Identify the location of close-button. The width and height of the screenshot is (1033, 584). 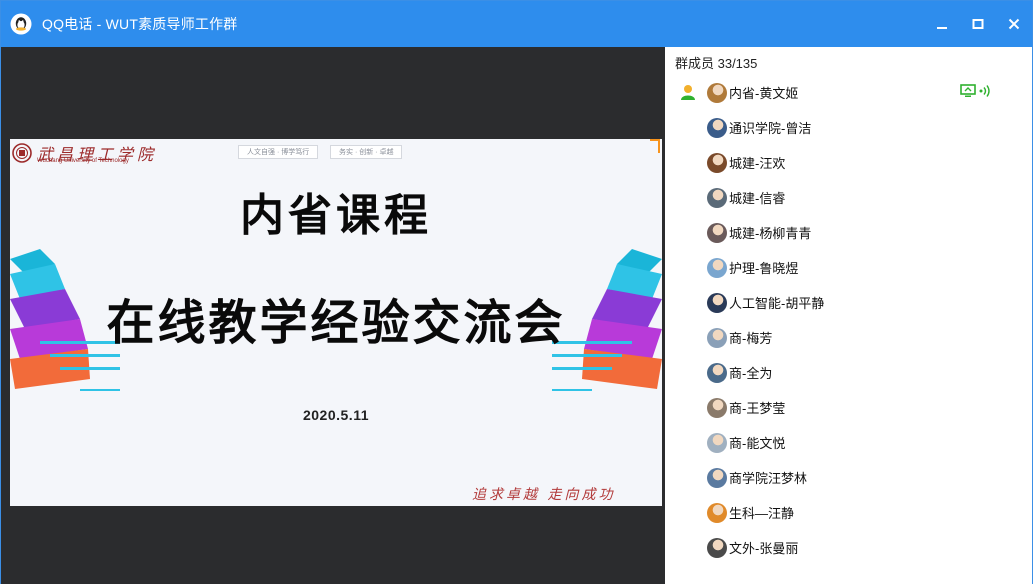
(1014, 24).